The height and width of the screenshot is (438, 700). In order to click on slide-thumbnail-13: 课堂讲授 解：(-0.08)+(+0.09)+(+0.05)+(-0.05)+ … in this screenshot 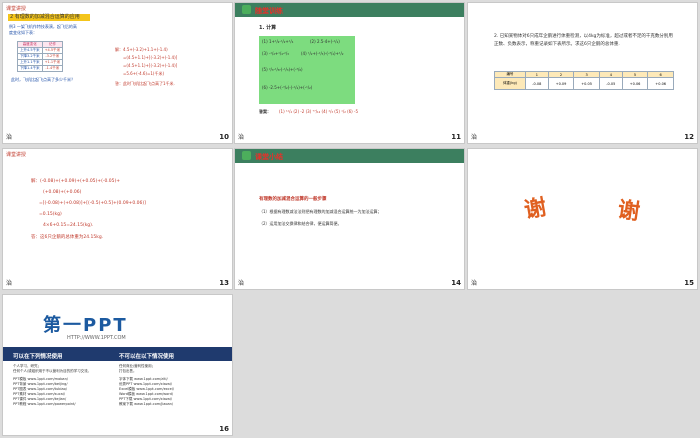, I will do `click(117, 219)`.